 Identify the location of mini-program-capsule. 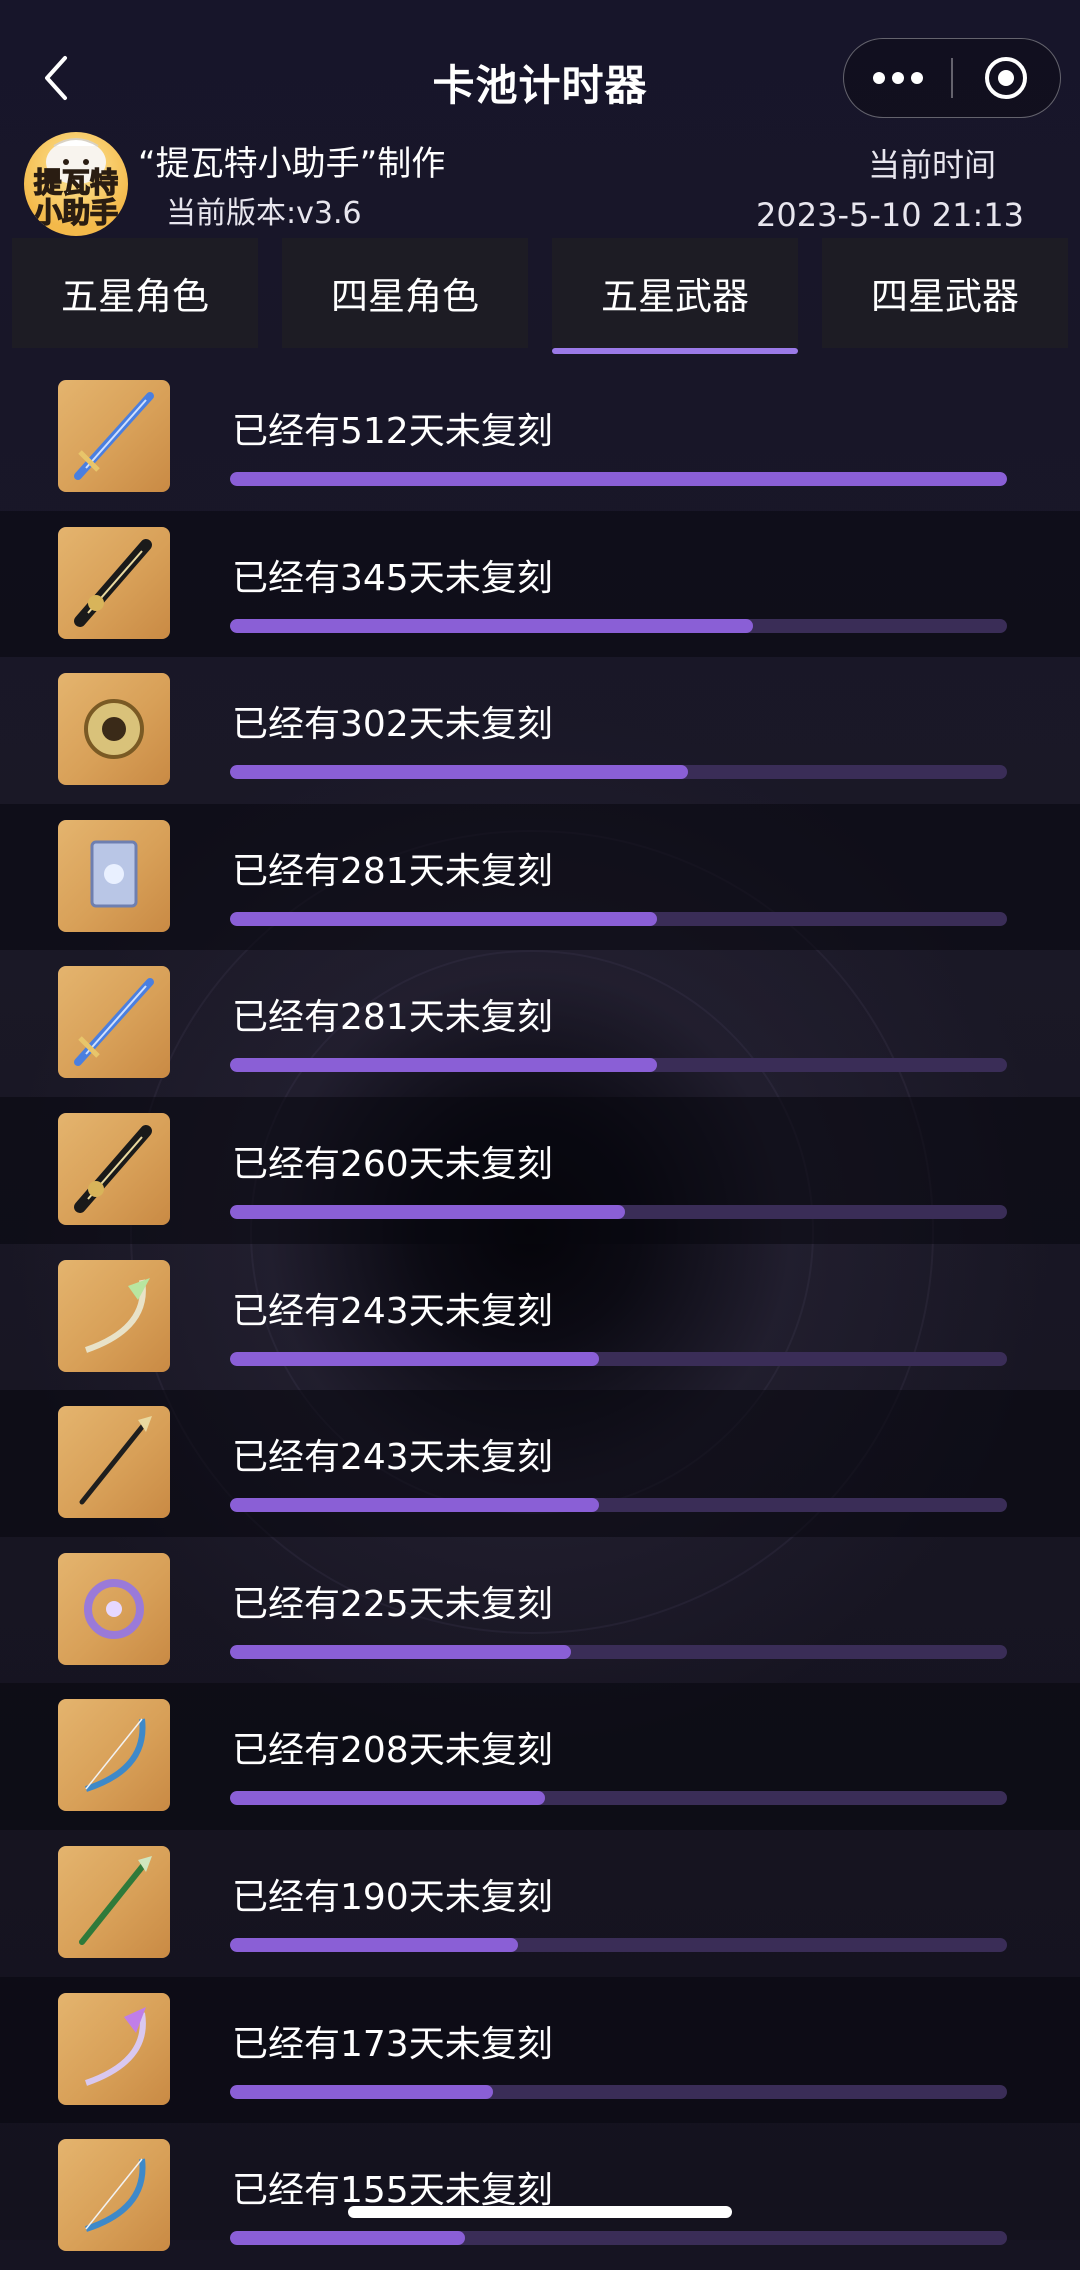
(952, 78).